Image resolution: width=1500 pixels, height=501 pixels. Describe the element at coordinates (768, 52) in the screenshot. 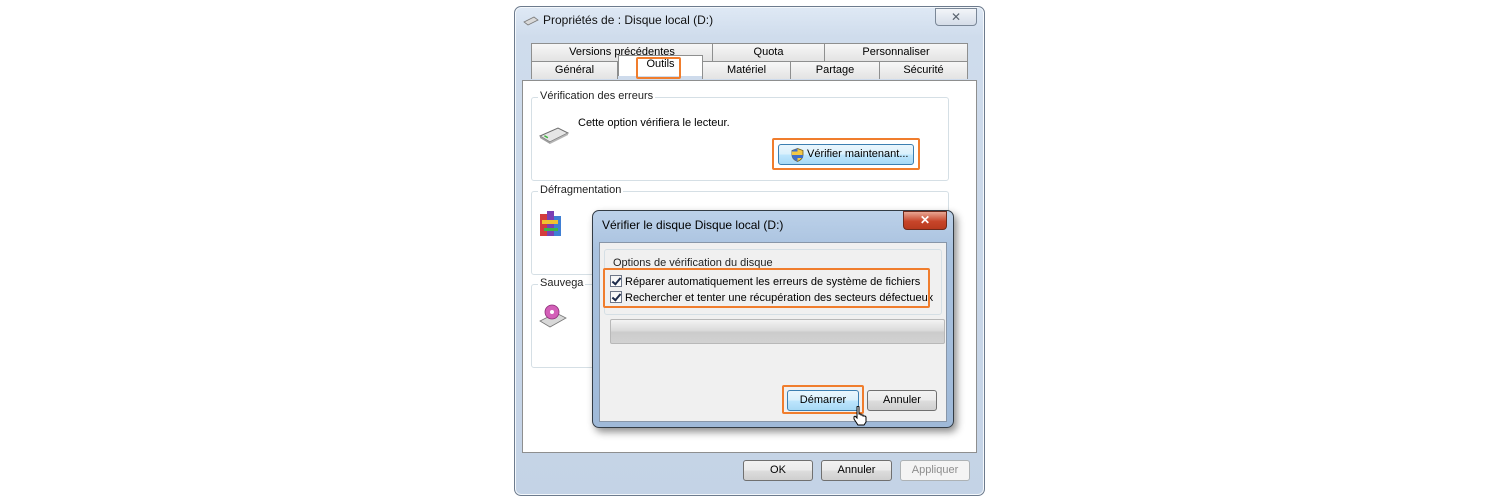

I see `tab-quota: Quota` at that location.